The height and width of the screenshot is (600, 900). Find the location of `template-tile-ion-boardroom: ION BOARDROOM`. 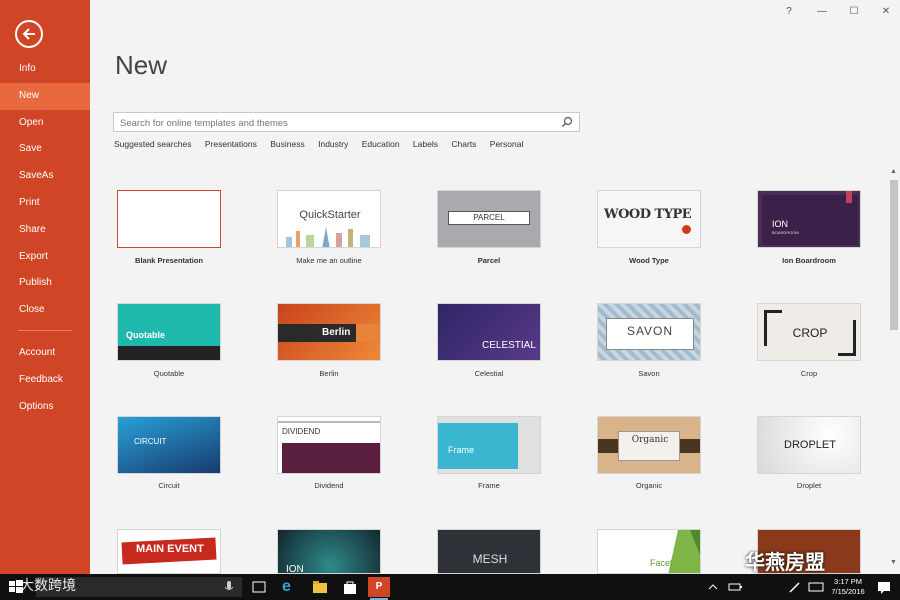

template-tile-ion-boardroom: ION BOARDROOM is located at coordinates (809, 219).